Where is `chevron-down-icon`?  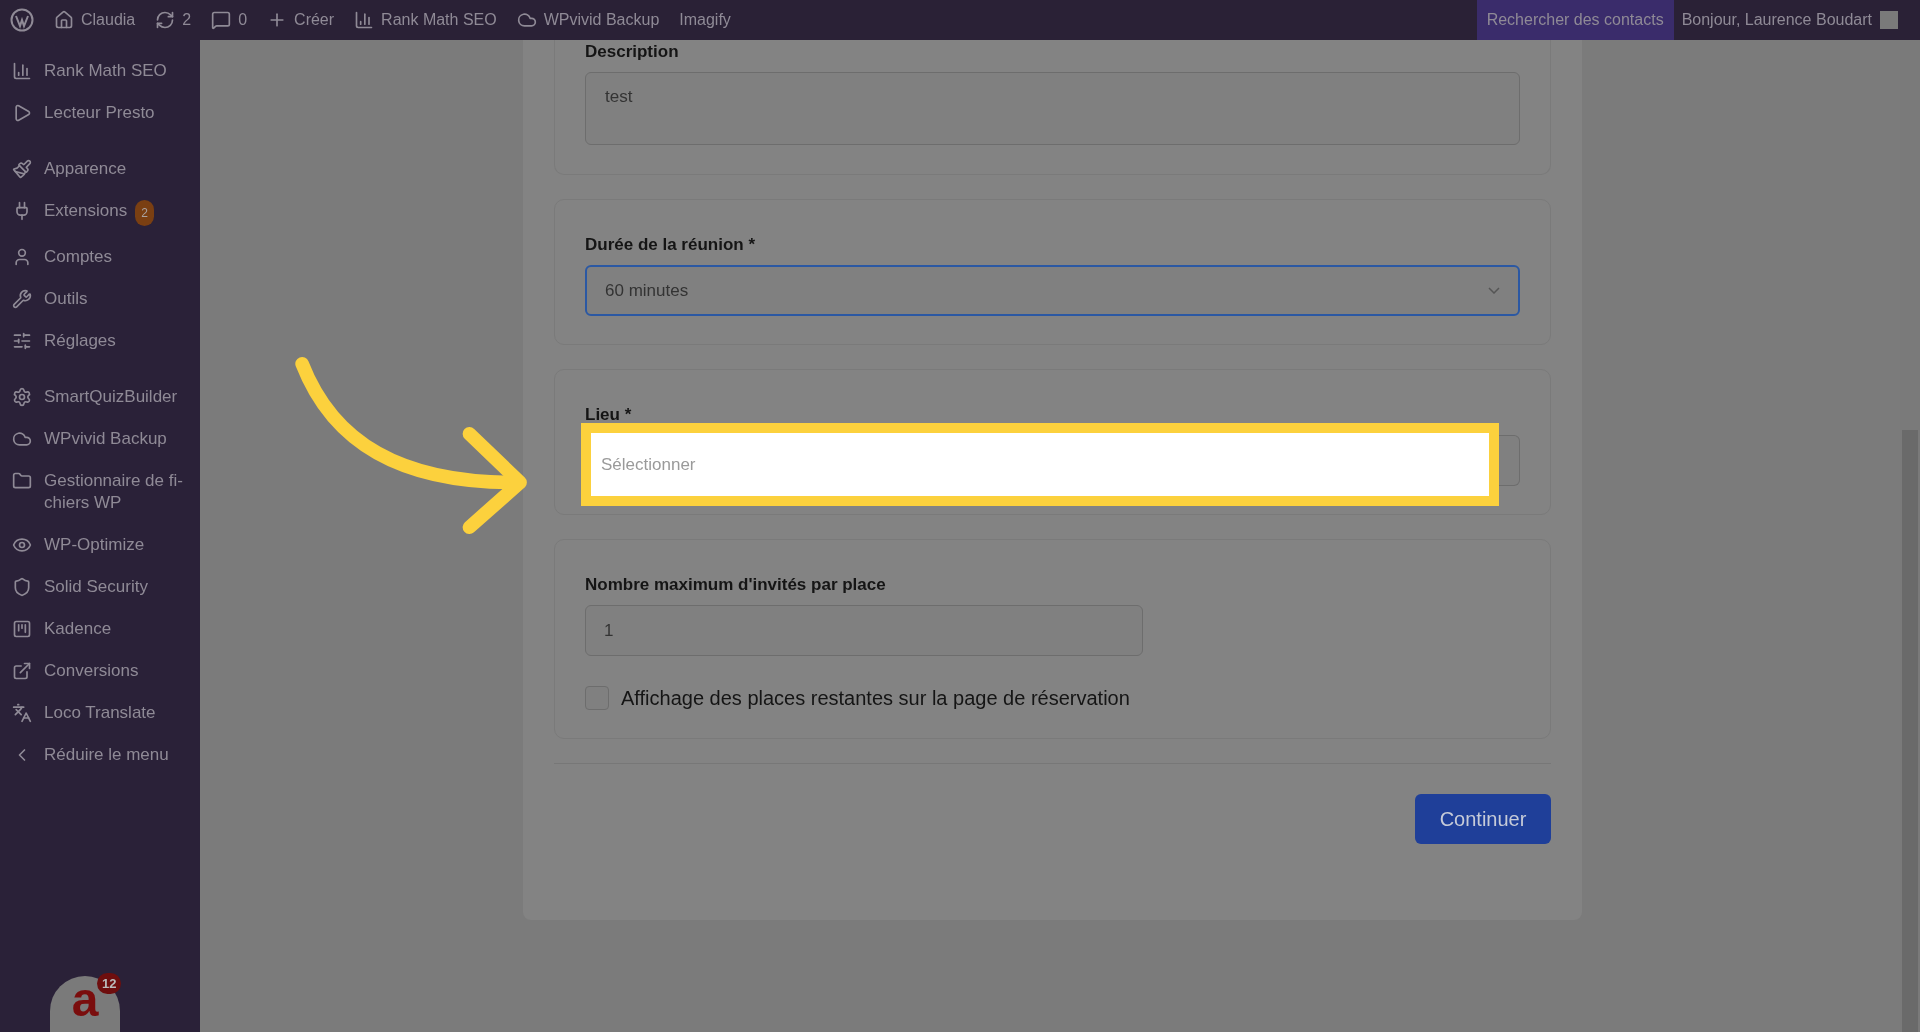 chevron-down-icon is located at coordinates (1494, 290).